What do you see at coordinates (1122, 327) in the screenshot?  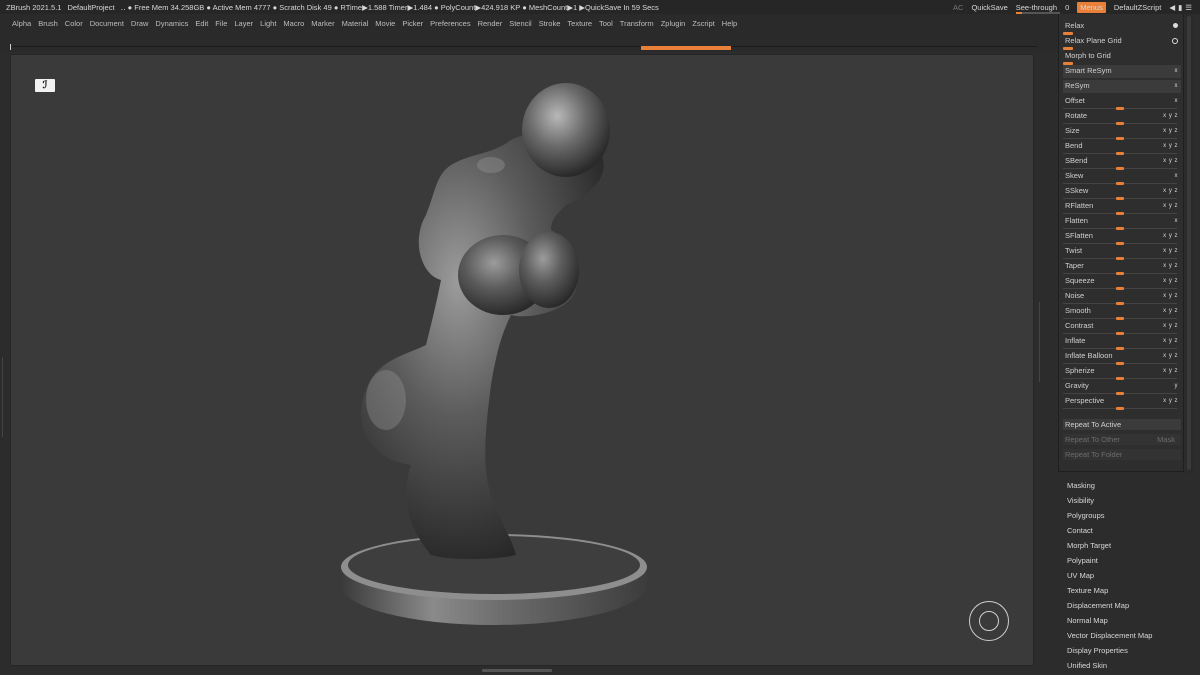 I see `contrast-slider: Contrast x y z` at bounding box center [1122, 327].